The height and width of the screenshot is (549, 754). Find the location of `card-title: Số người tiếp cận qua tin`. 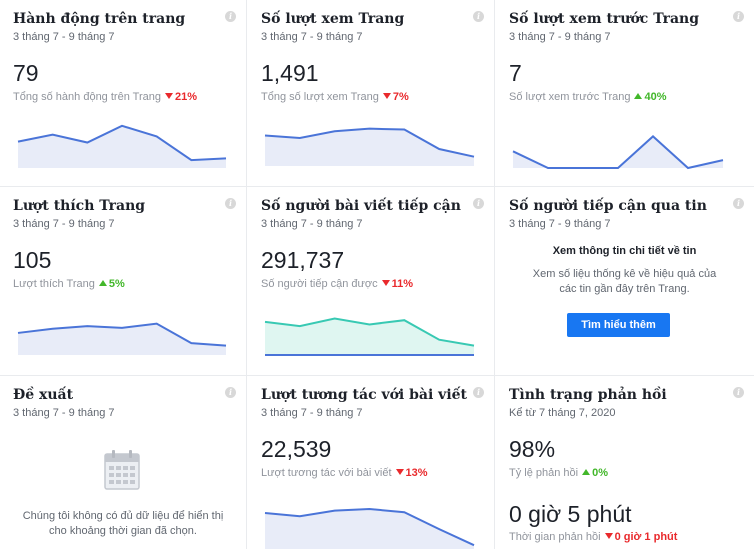

card-title: Số người tiếp cận qua tin is located at coordinates (608, 206).